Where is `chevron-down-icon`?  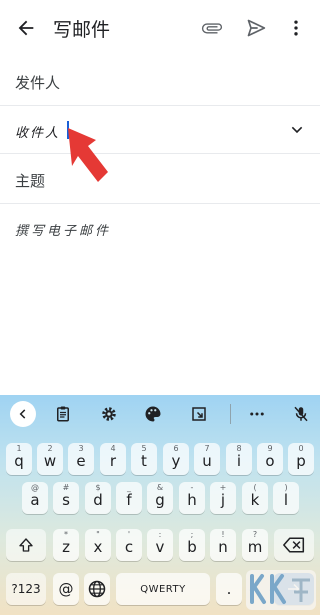 chevron-down-icon is located at coordinates (297, 130).